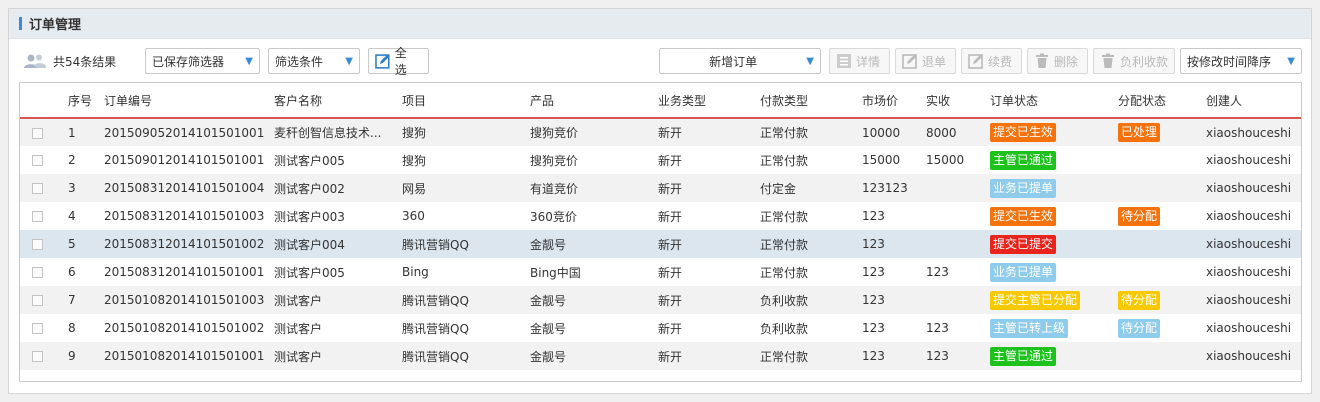  What do you see at coordinates (590, 100) in the screenshot?
I see `column-header: 产品` at bounding box center [590, 100].